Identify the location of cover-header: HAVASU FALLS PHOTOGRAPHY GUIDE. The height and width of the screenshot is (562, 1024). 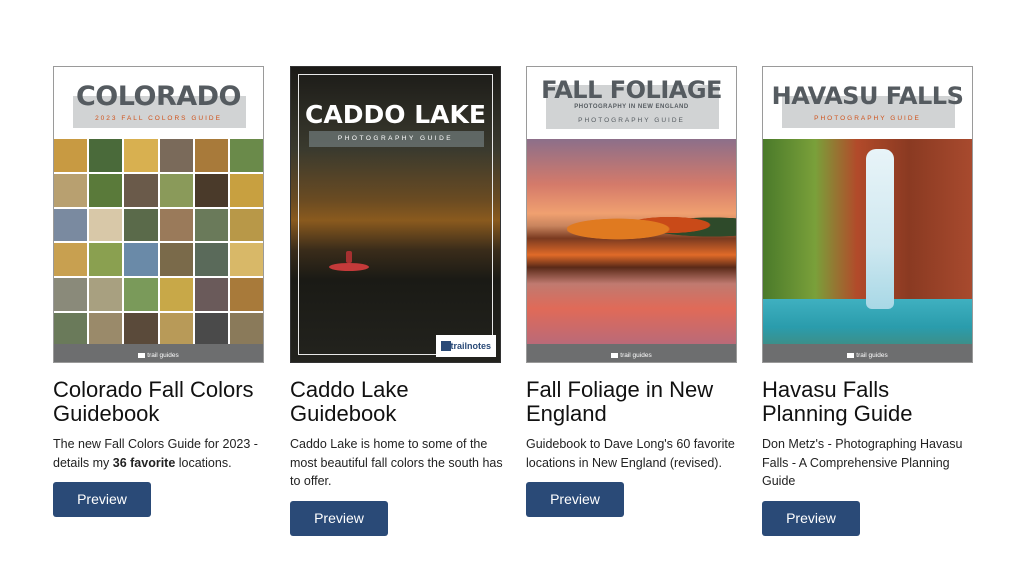
(867, 103).